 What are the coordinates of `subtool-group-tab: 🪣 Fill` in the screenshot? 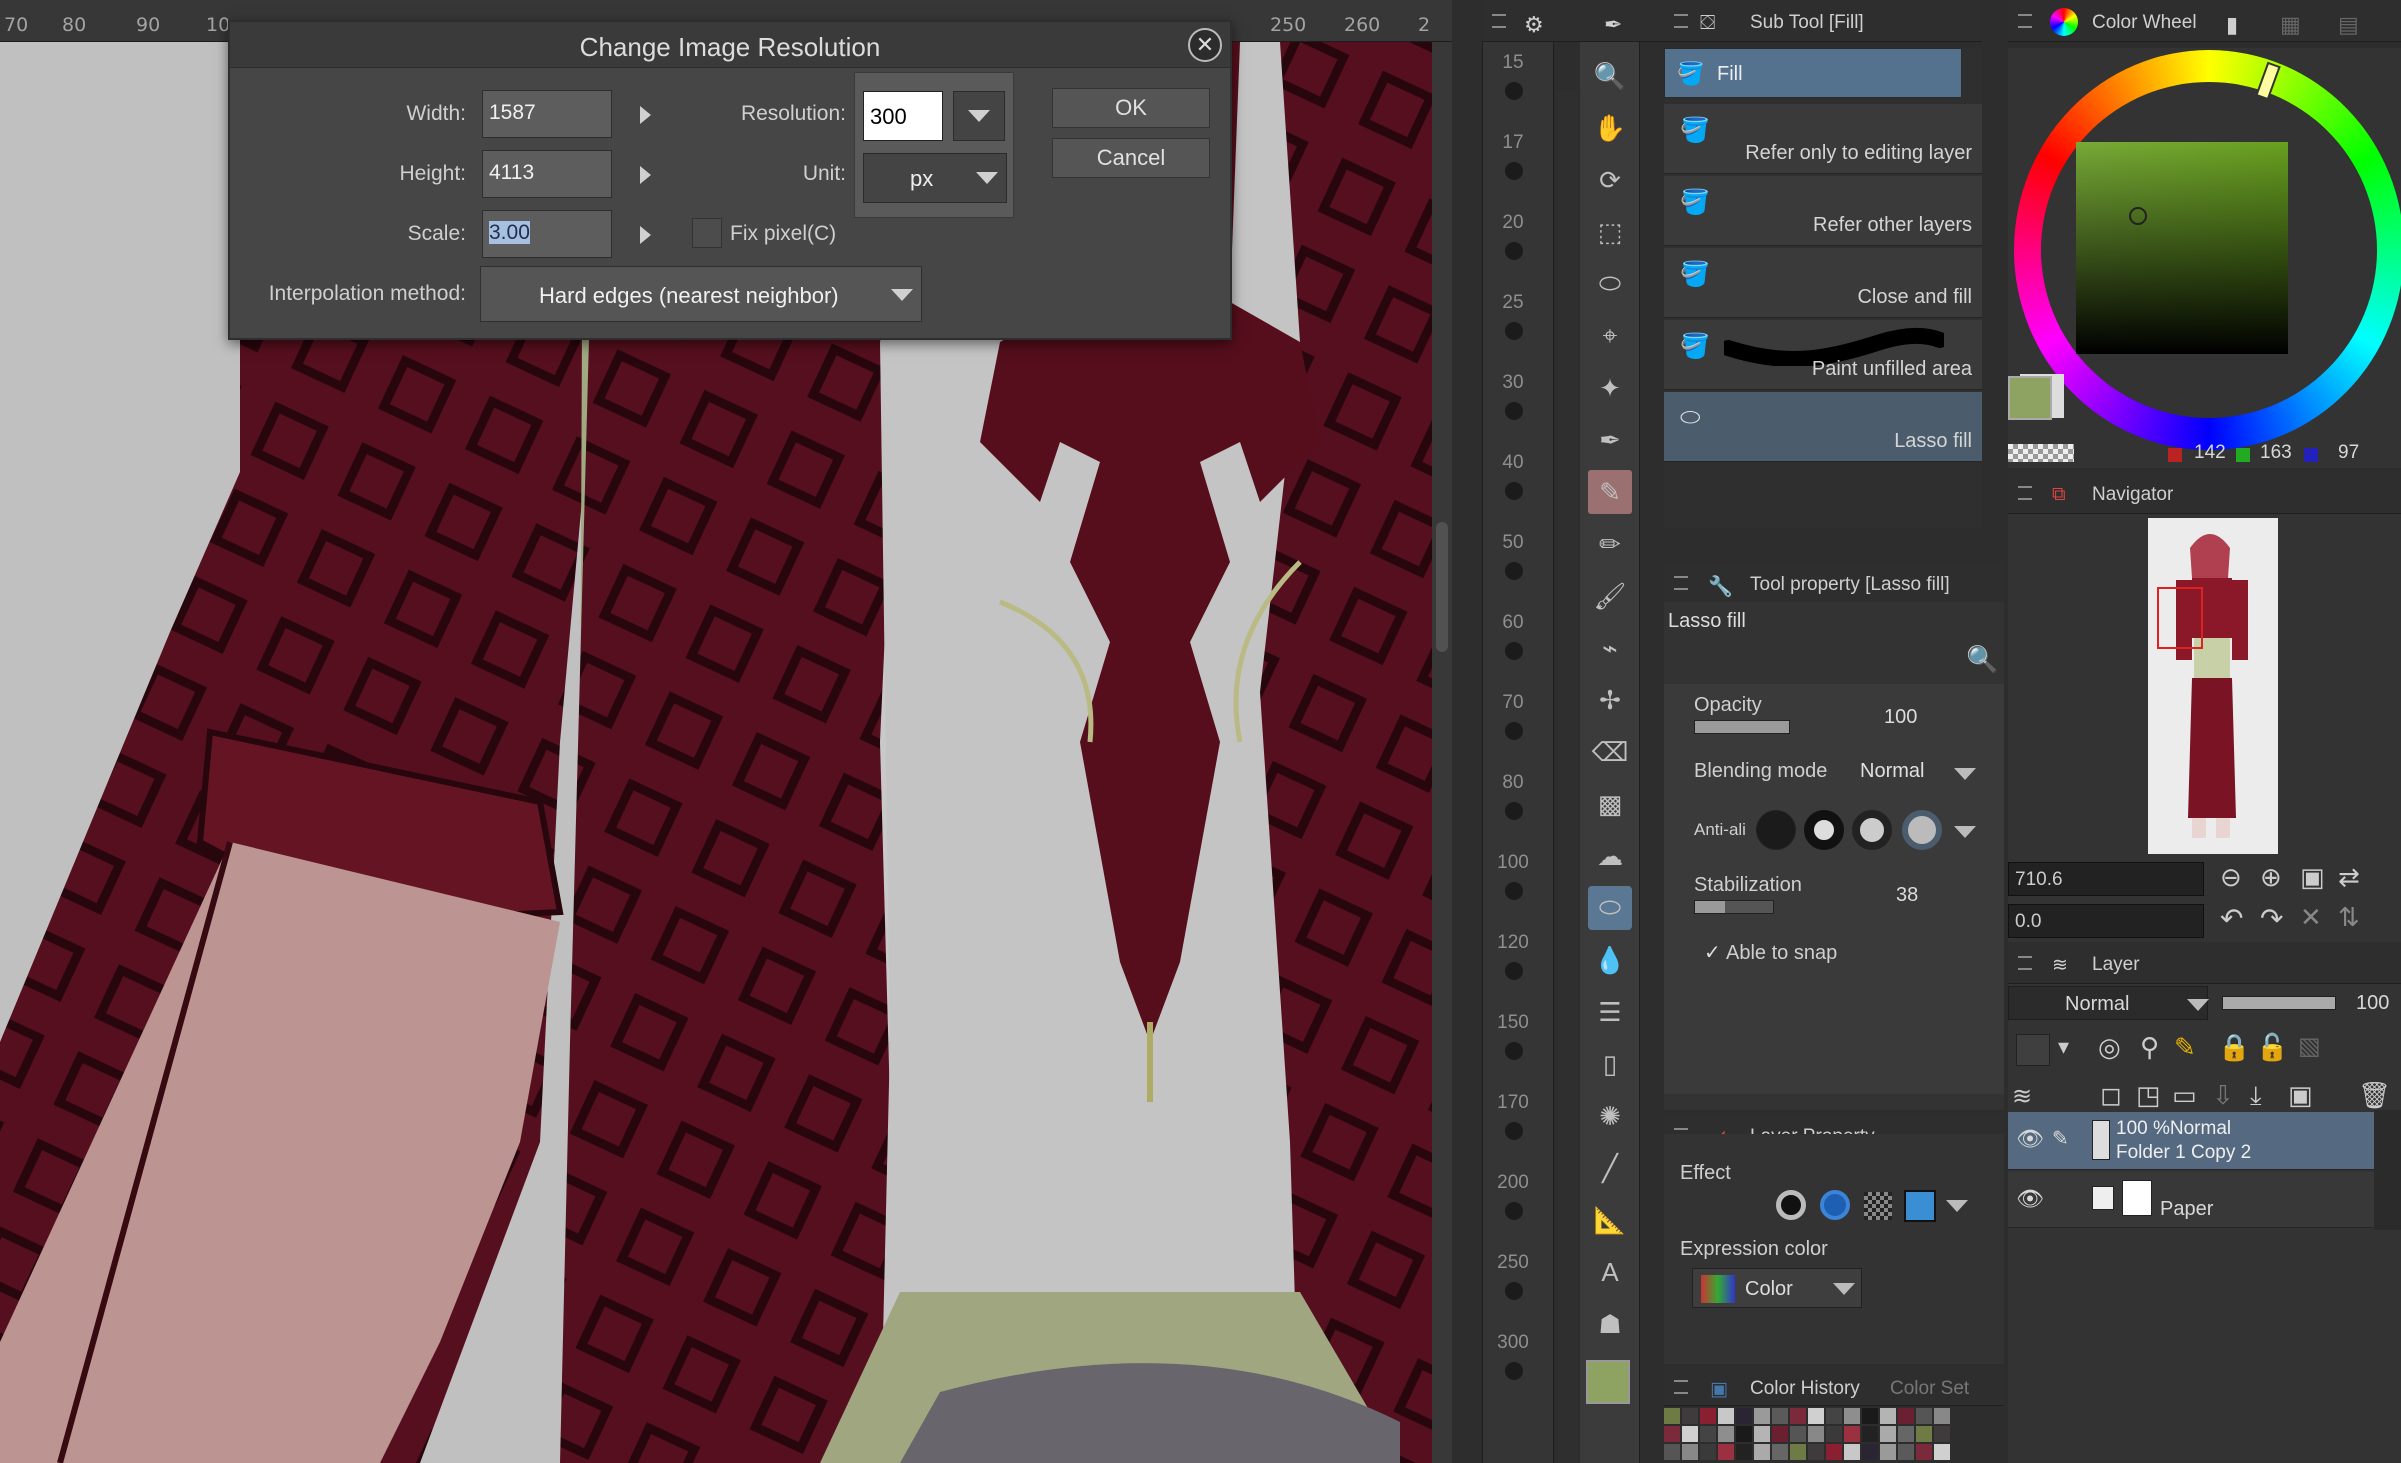 It's located at (1813, 73).